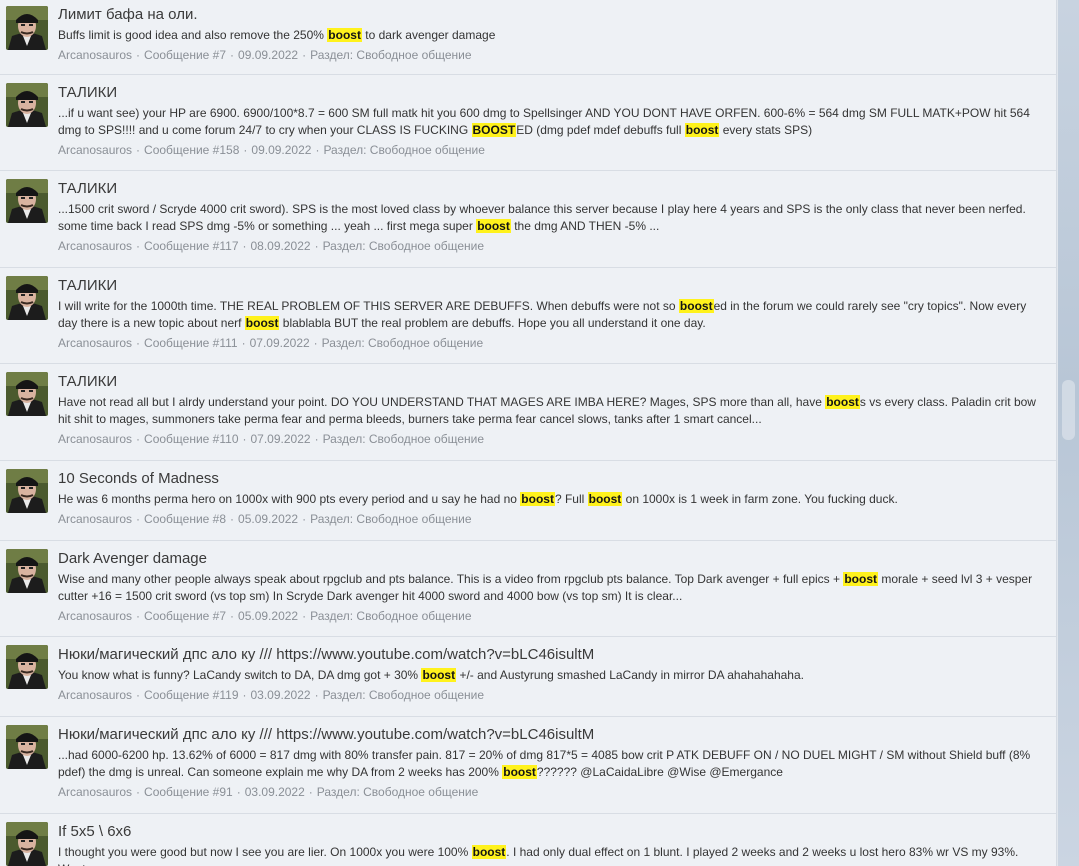 The width and height of the screenshot is (1079, 866). I want to click on snippet-text: ?????? @LaCaidaLibre @Wise @Emergance, so click(659, 772).